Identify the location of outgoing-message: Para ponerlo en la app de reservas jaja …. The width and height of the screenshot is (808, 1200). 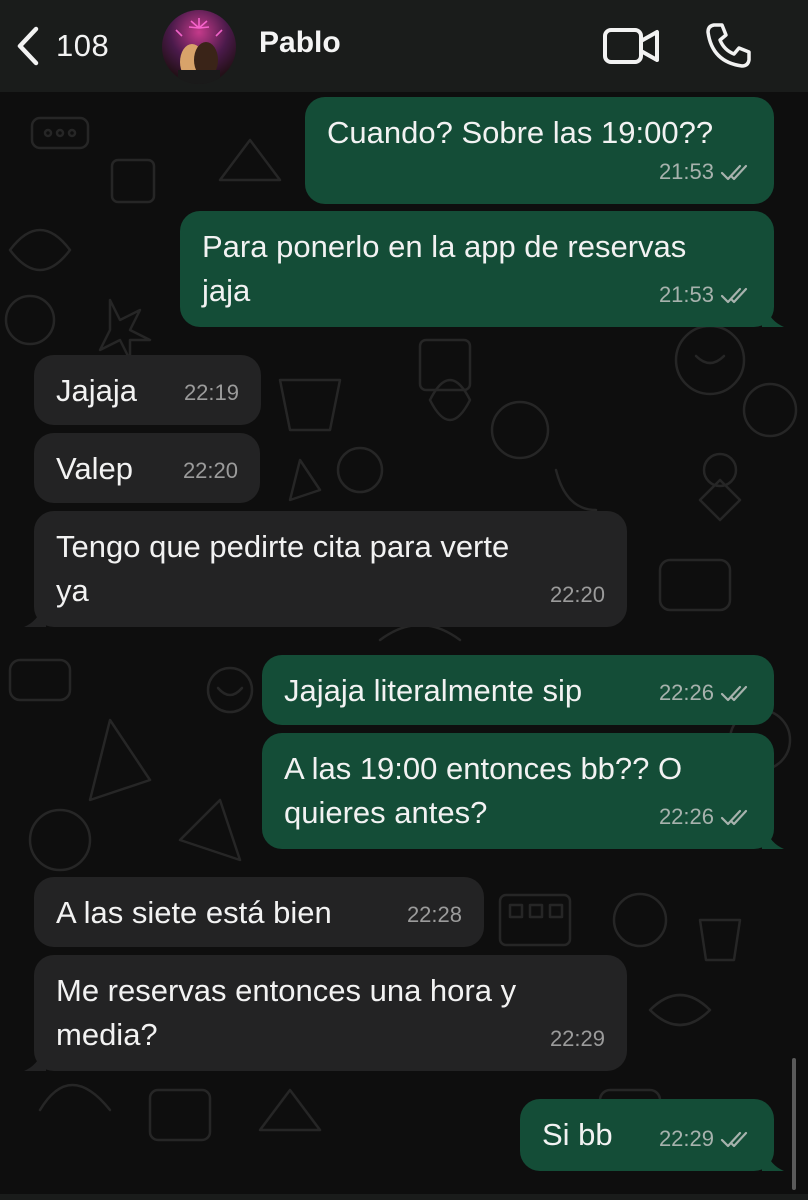
(482, 269).